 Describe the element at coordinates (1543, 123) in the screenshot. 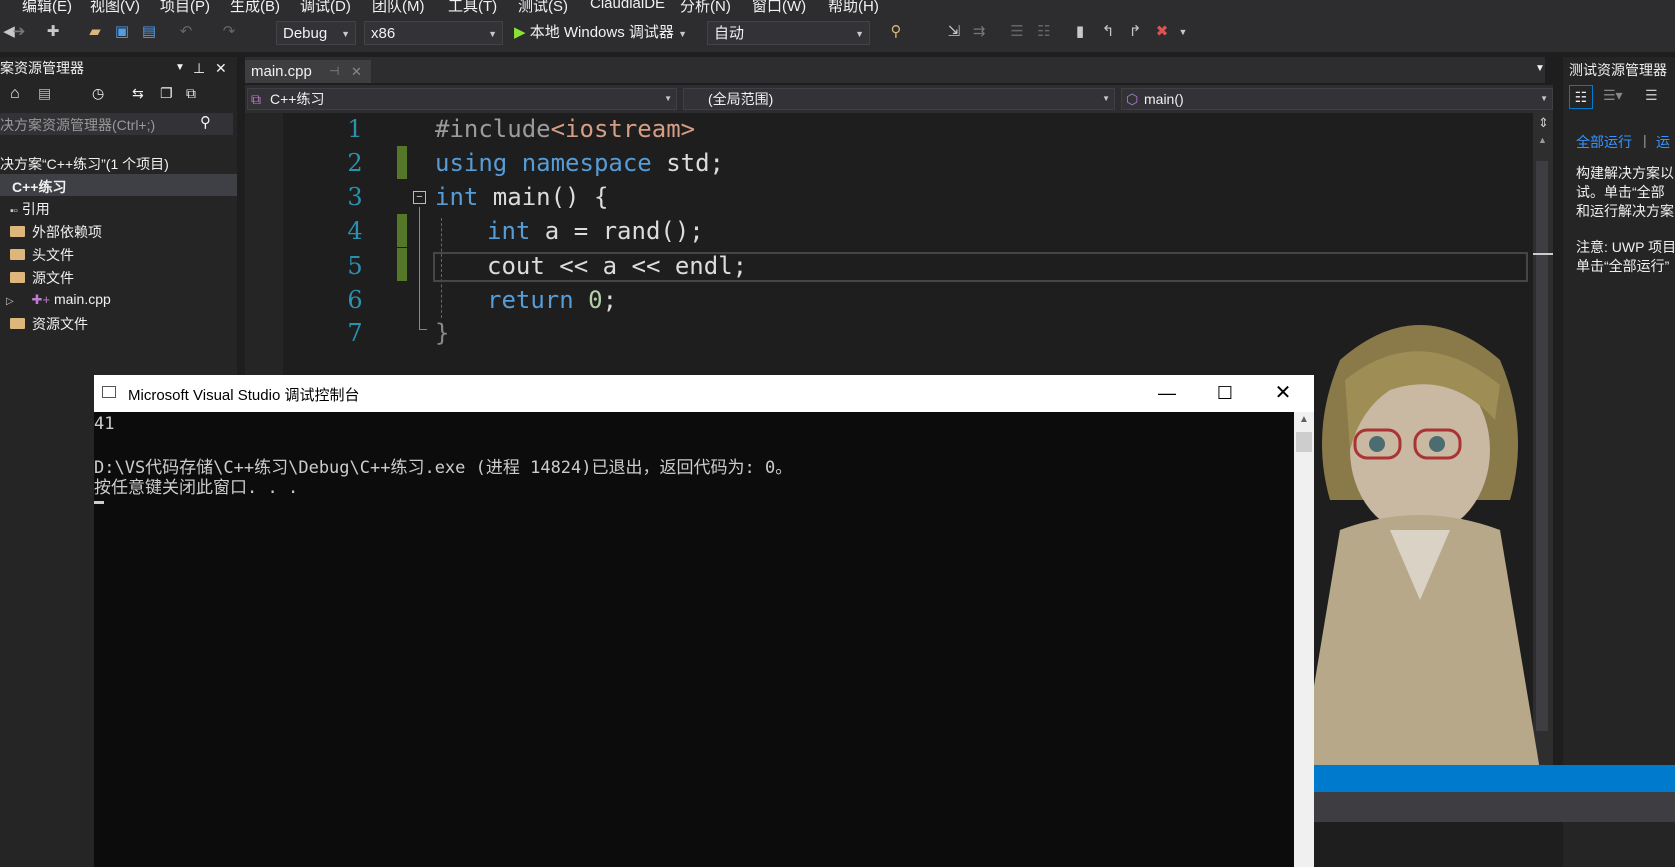

I see `split-handle-icon: ⇕` at that location.